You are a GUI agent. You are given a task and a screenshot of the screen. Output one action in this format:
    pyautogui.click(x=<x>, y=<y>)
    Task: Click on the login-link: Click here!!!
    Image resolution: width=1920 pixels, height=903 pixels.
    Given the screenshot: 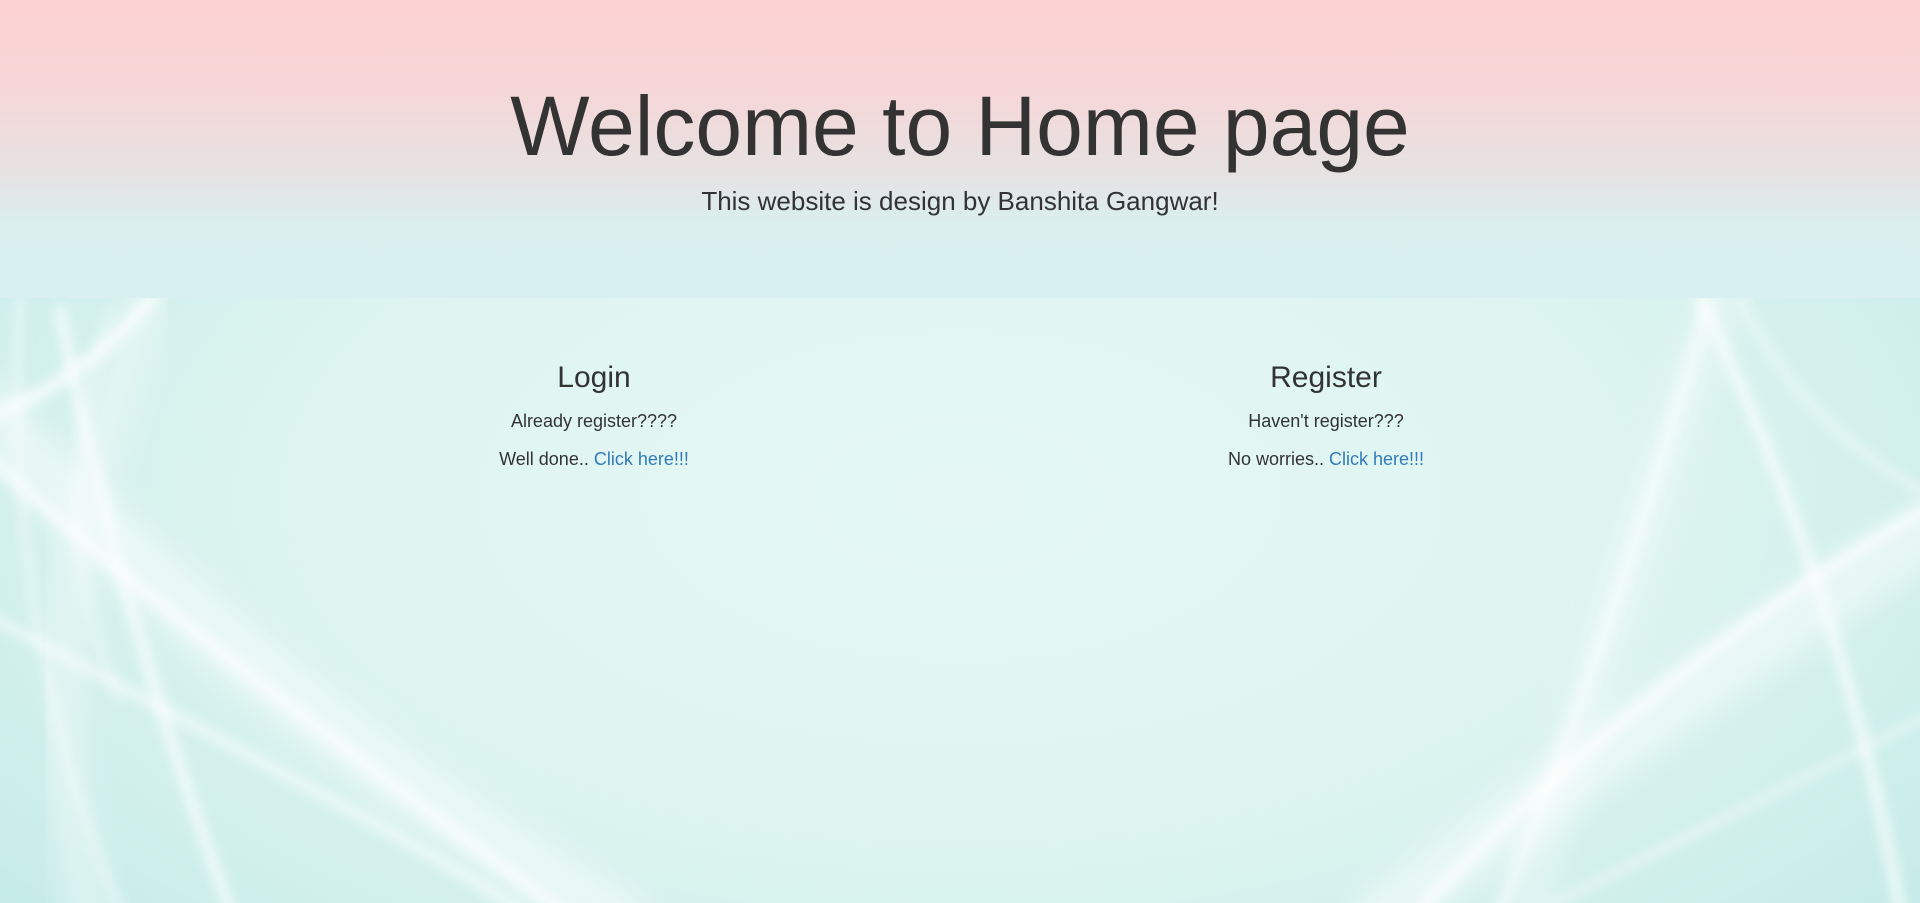 What is the action you would take?
    pyautogui.click(x=641, y=459)
    